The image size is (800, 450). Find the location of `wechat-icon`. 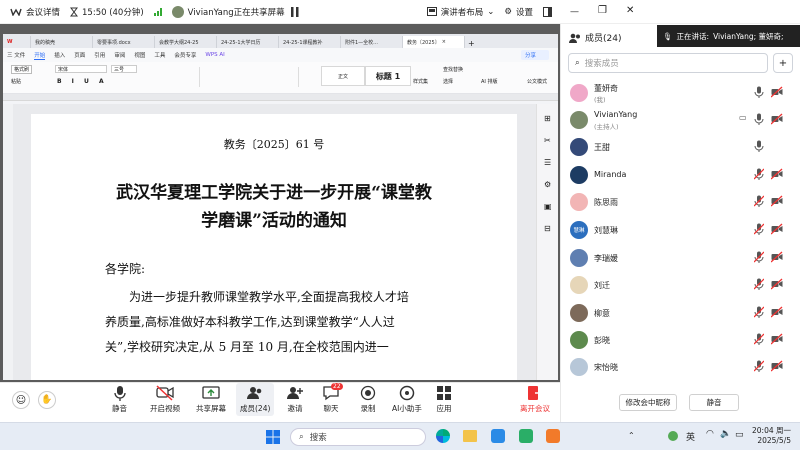

wechat-icon is located at coordinates (526, 436).